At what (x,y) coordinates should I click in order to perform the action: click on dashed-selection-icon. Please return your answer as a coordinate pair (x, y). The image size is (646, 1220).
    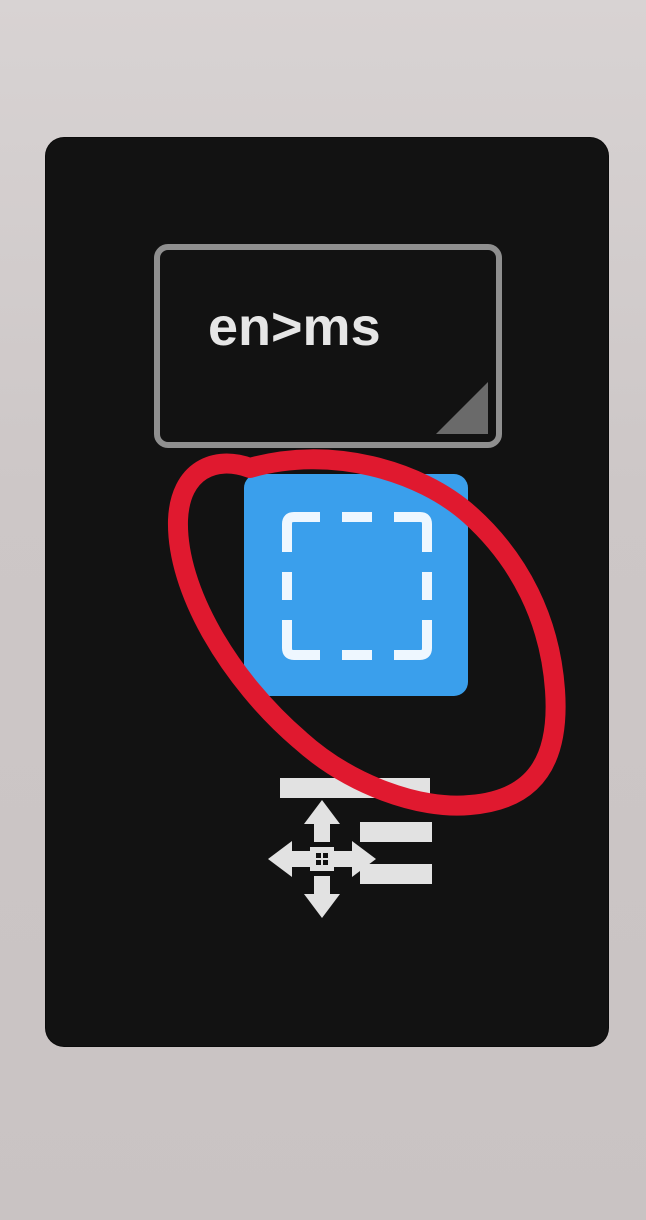
    Looking at the image, I should click on (357, 586).